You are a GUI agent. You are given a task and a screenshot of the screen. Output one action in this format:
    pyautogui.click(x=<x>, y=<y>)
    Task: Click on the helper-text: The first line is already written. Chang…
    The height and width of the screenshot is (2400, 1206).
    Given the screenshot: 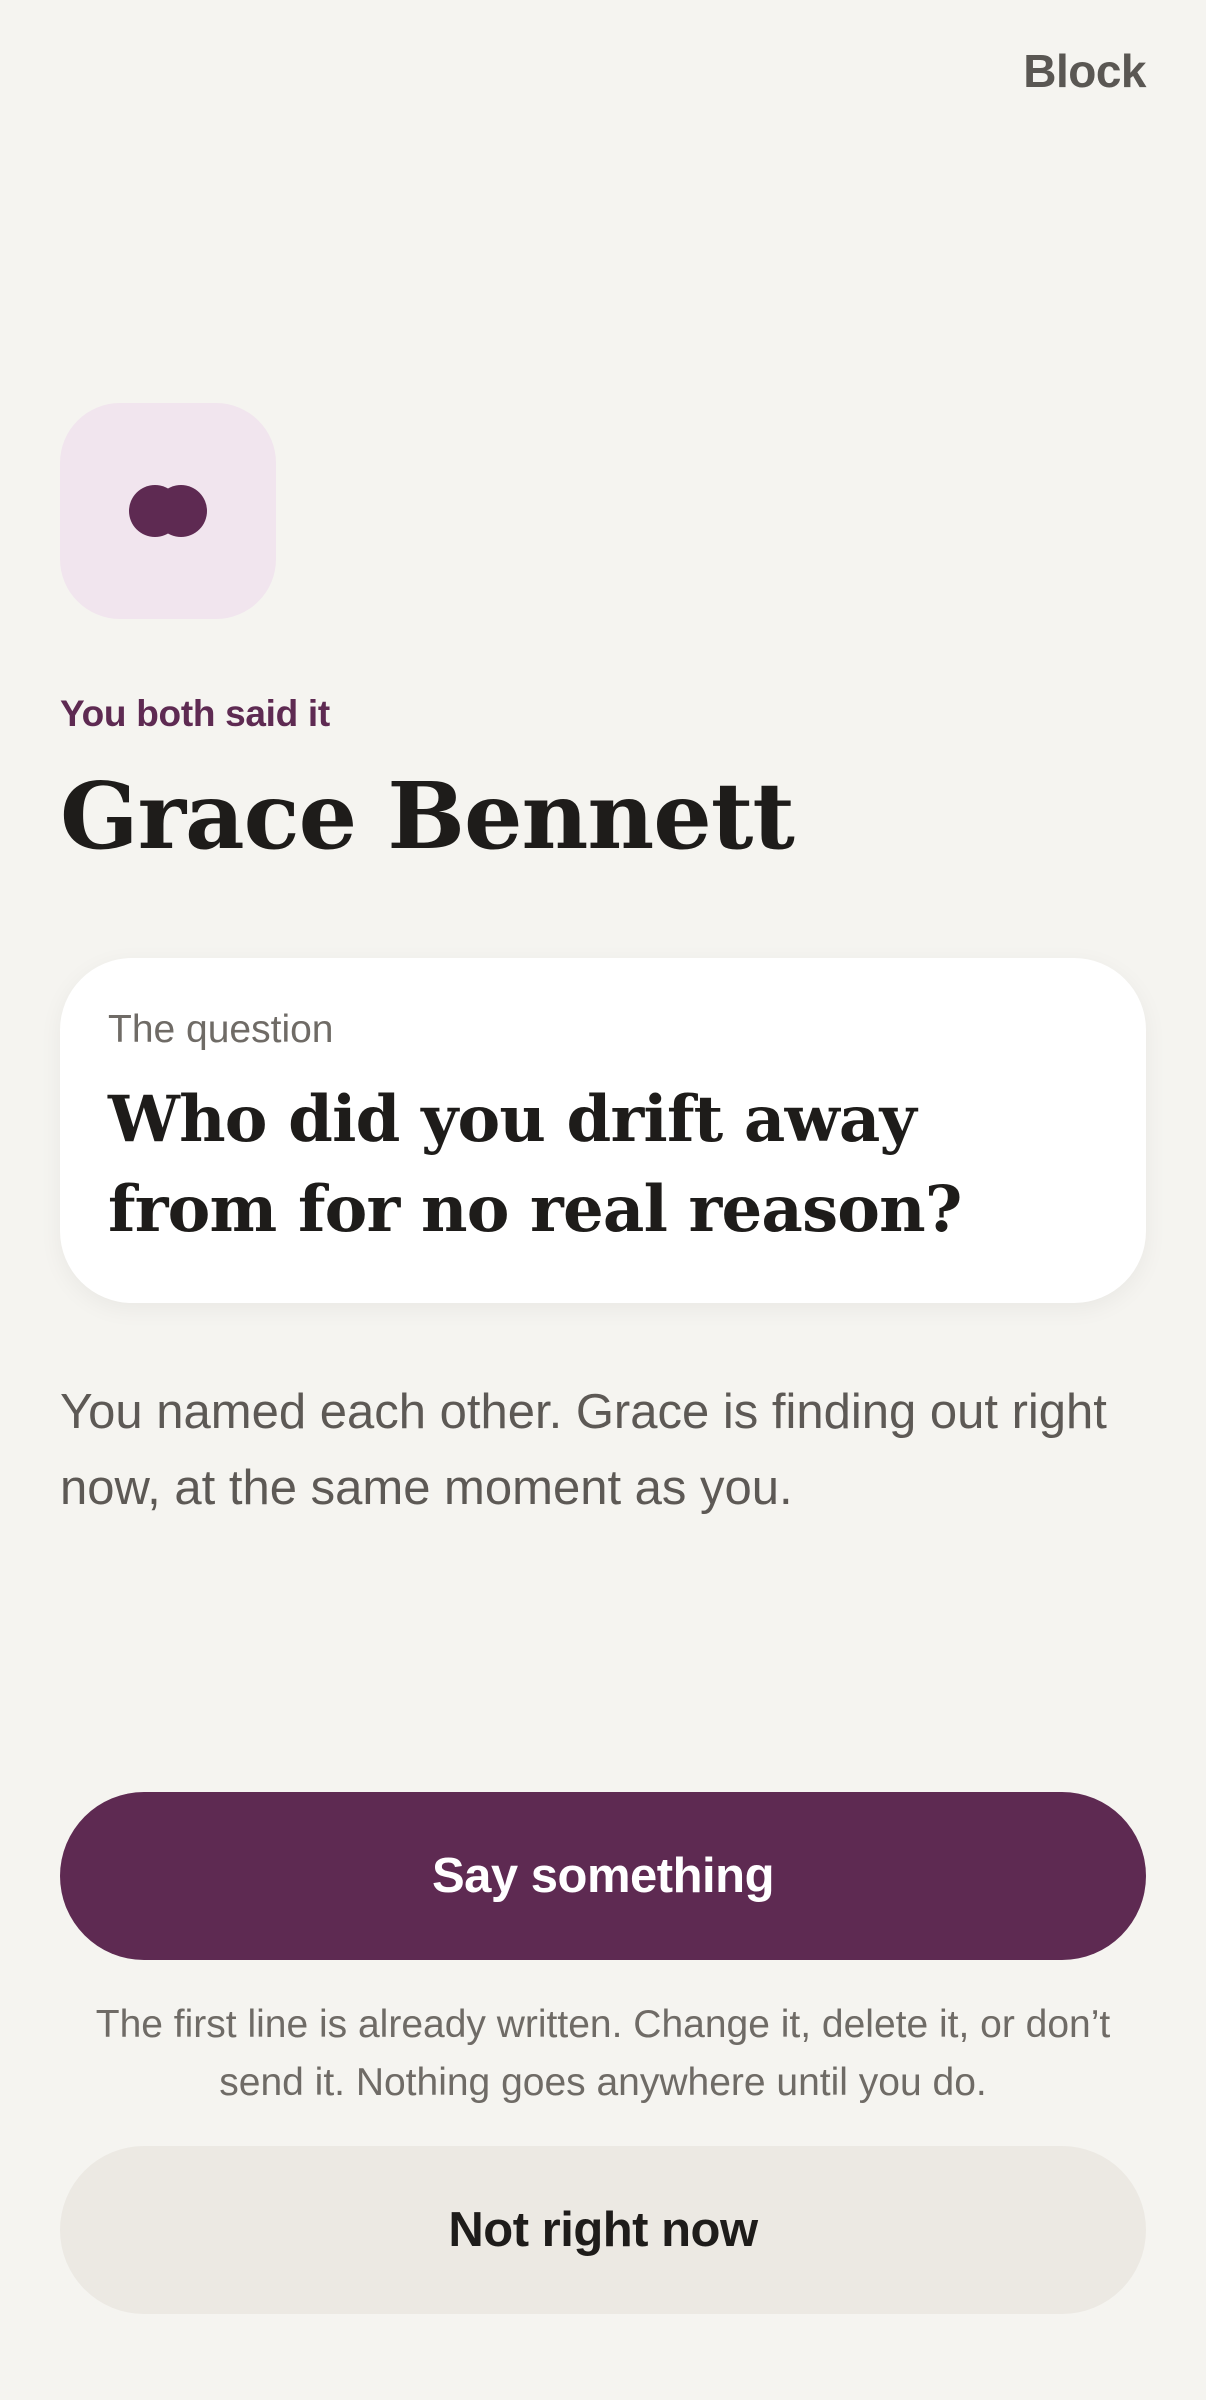 What is the action you would take?
    pyautogui.click(x=603, y=2053)
    